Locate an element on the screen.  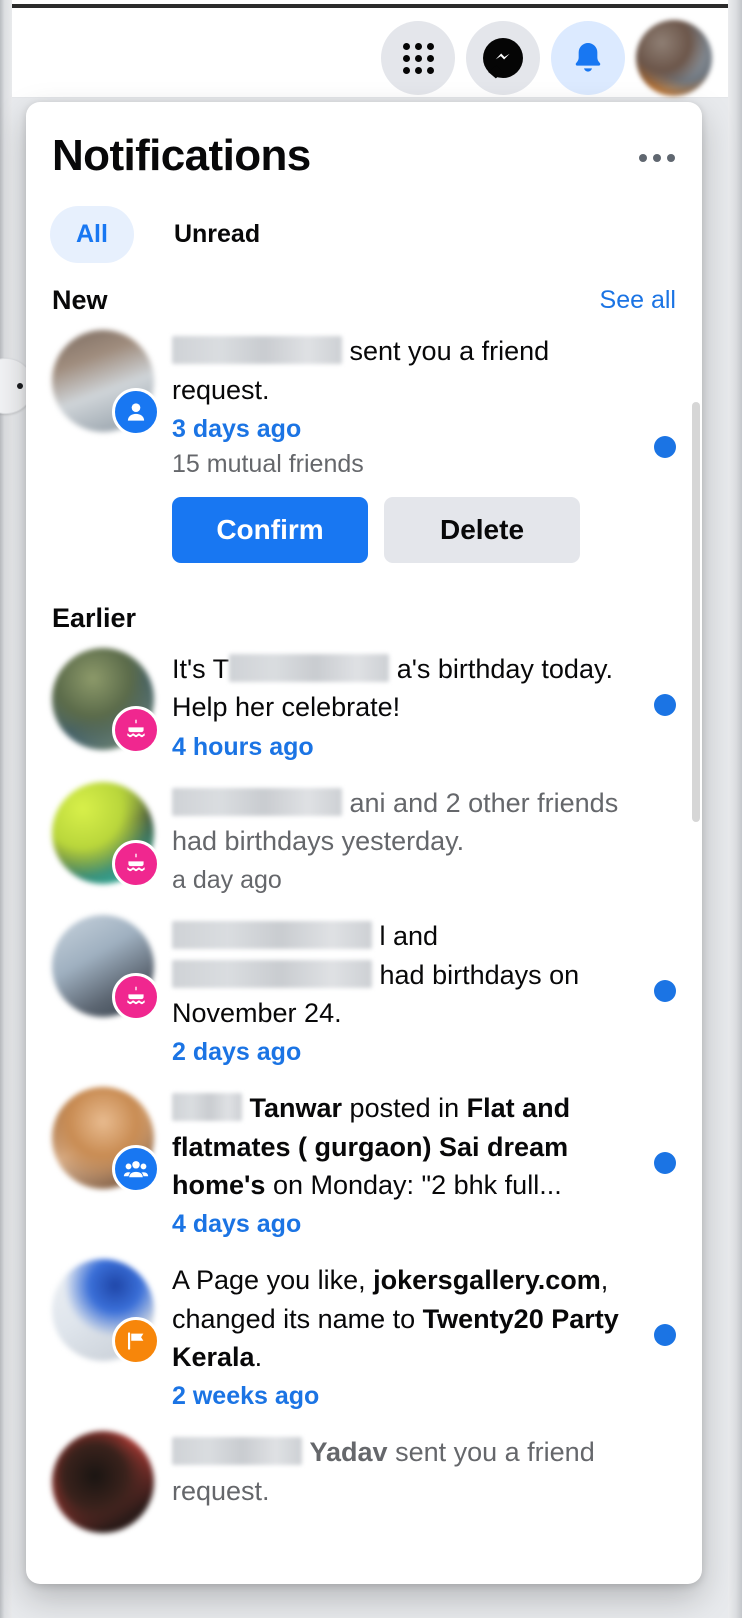
notification-text: Yadav sent you a friend request. is located at coordinates (383, 1471).